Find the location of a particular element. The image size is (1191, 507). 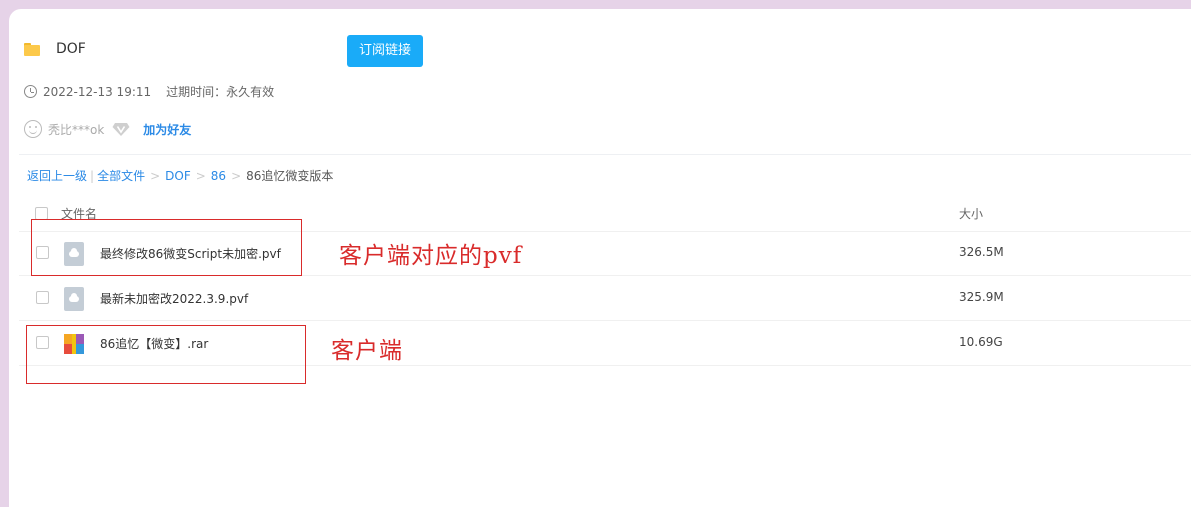

back-link: 返回上一级 is located at coordinates (57, 175).